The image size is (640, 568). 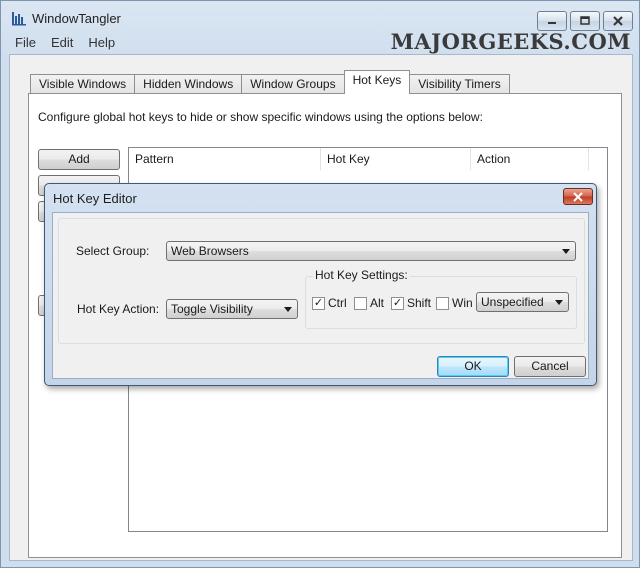 I want to click on alt-label: Alt, so click(x=377, y=303).